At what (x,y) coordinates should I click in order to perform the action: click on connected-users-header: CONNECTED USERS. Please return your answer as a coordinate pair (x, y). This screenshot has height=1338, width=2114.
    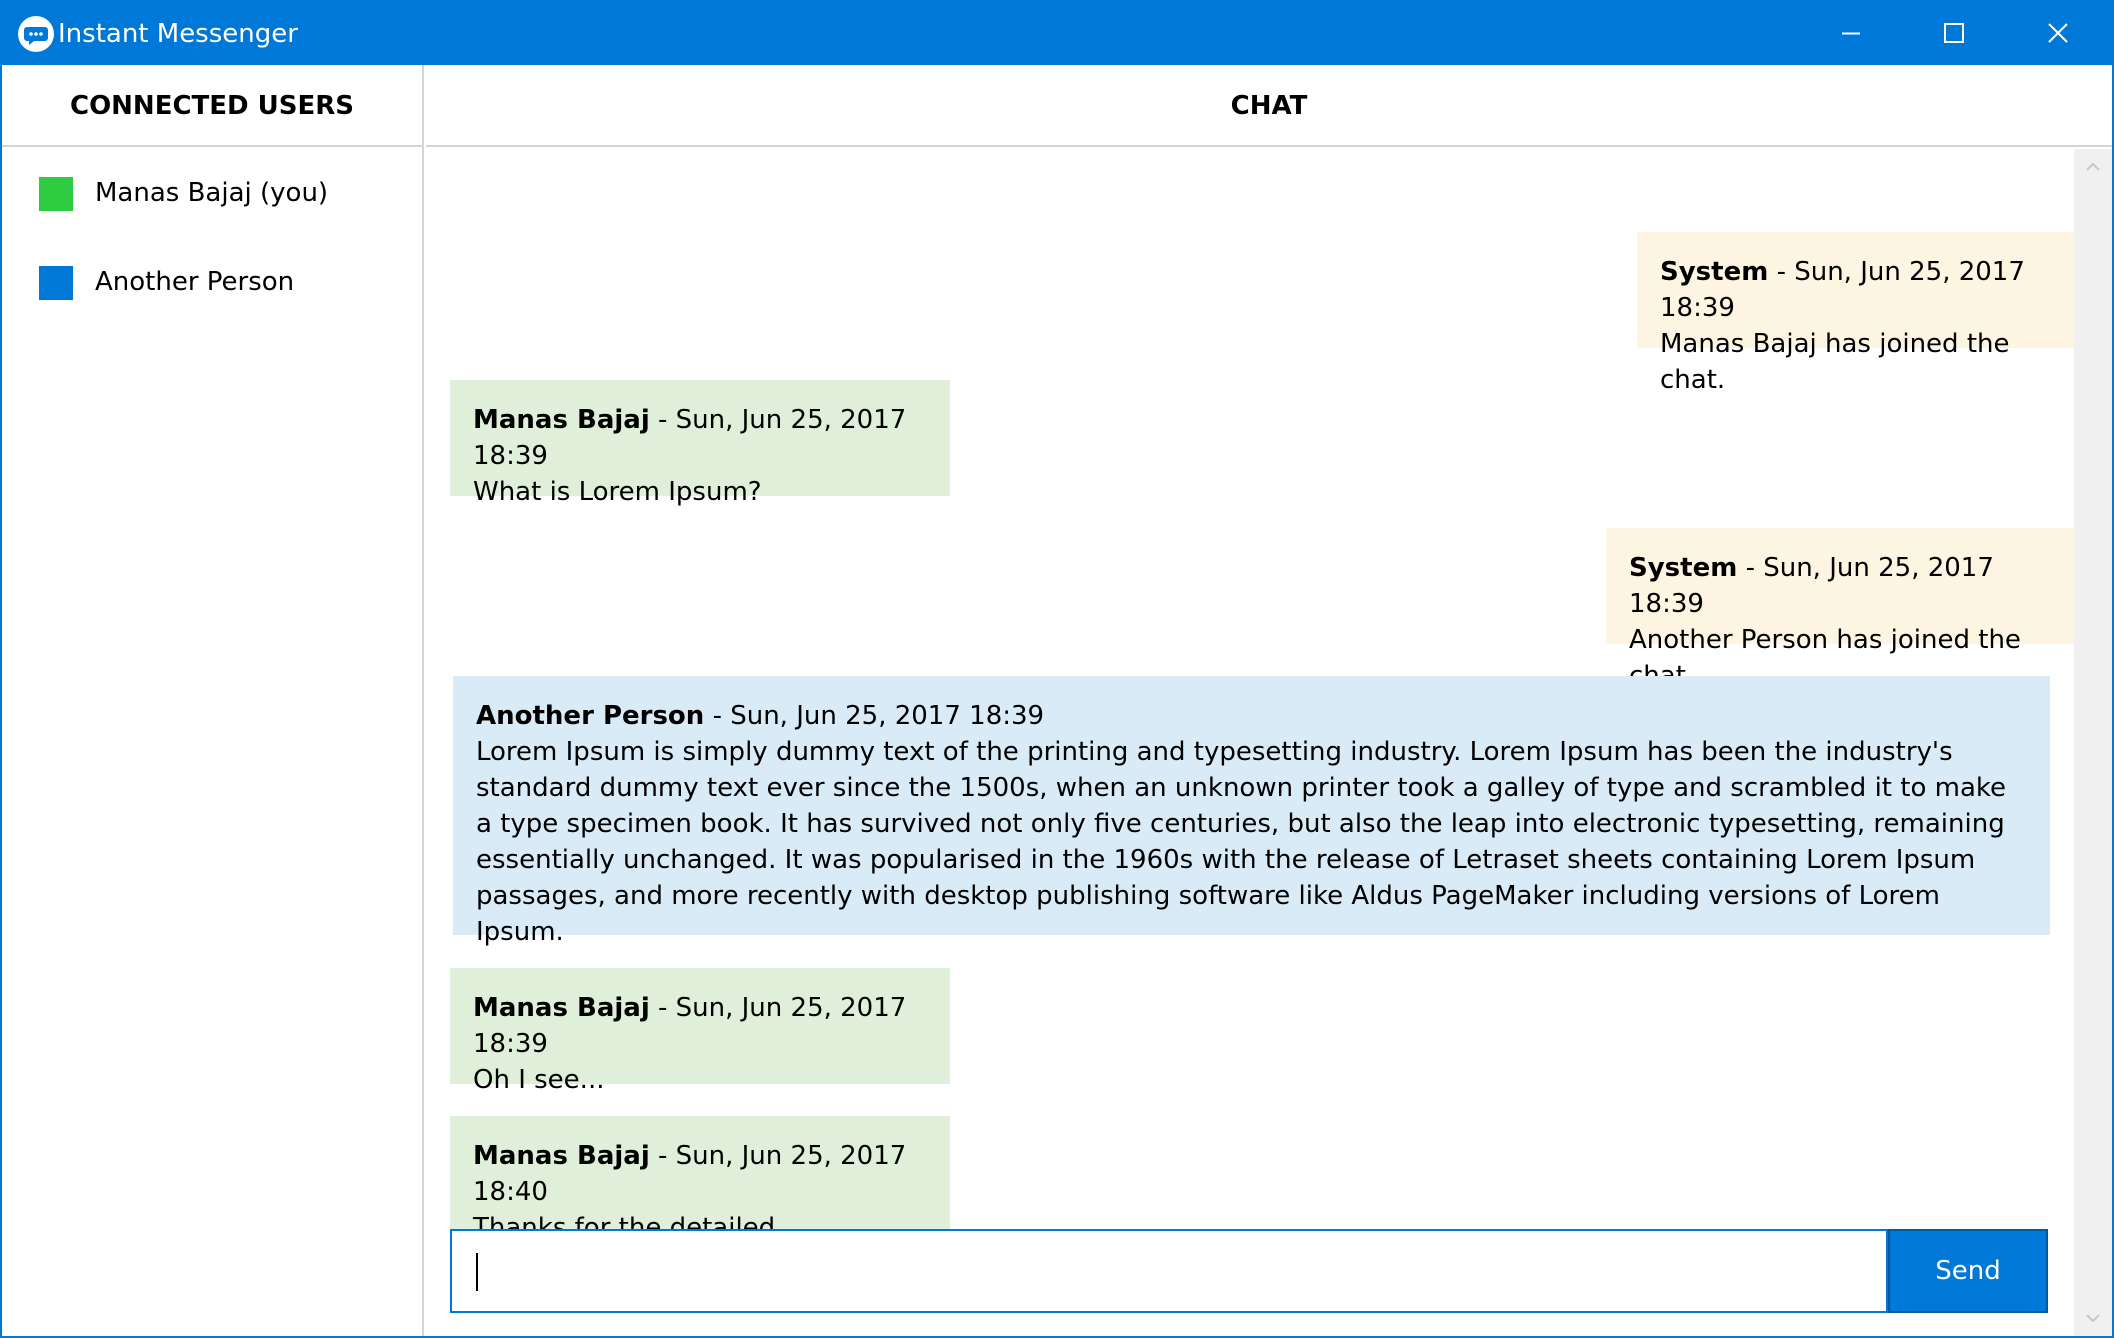
    Looking at the image, I should click on (212, 106).